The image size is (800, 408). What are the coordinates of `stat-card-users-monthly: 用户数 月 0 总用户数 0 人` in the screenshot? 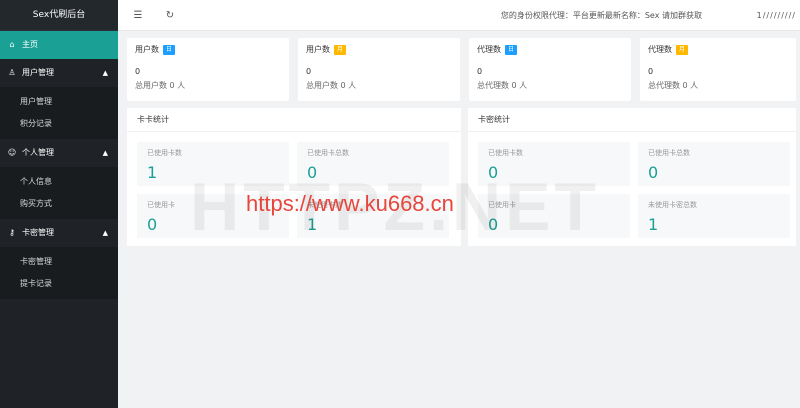 It's located at (379, 69).